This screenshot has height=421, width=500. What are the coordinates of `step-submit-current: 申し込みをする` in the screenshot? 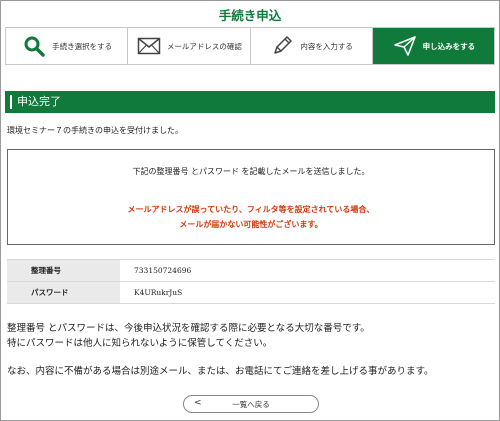 It's located at (432, 46).